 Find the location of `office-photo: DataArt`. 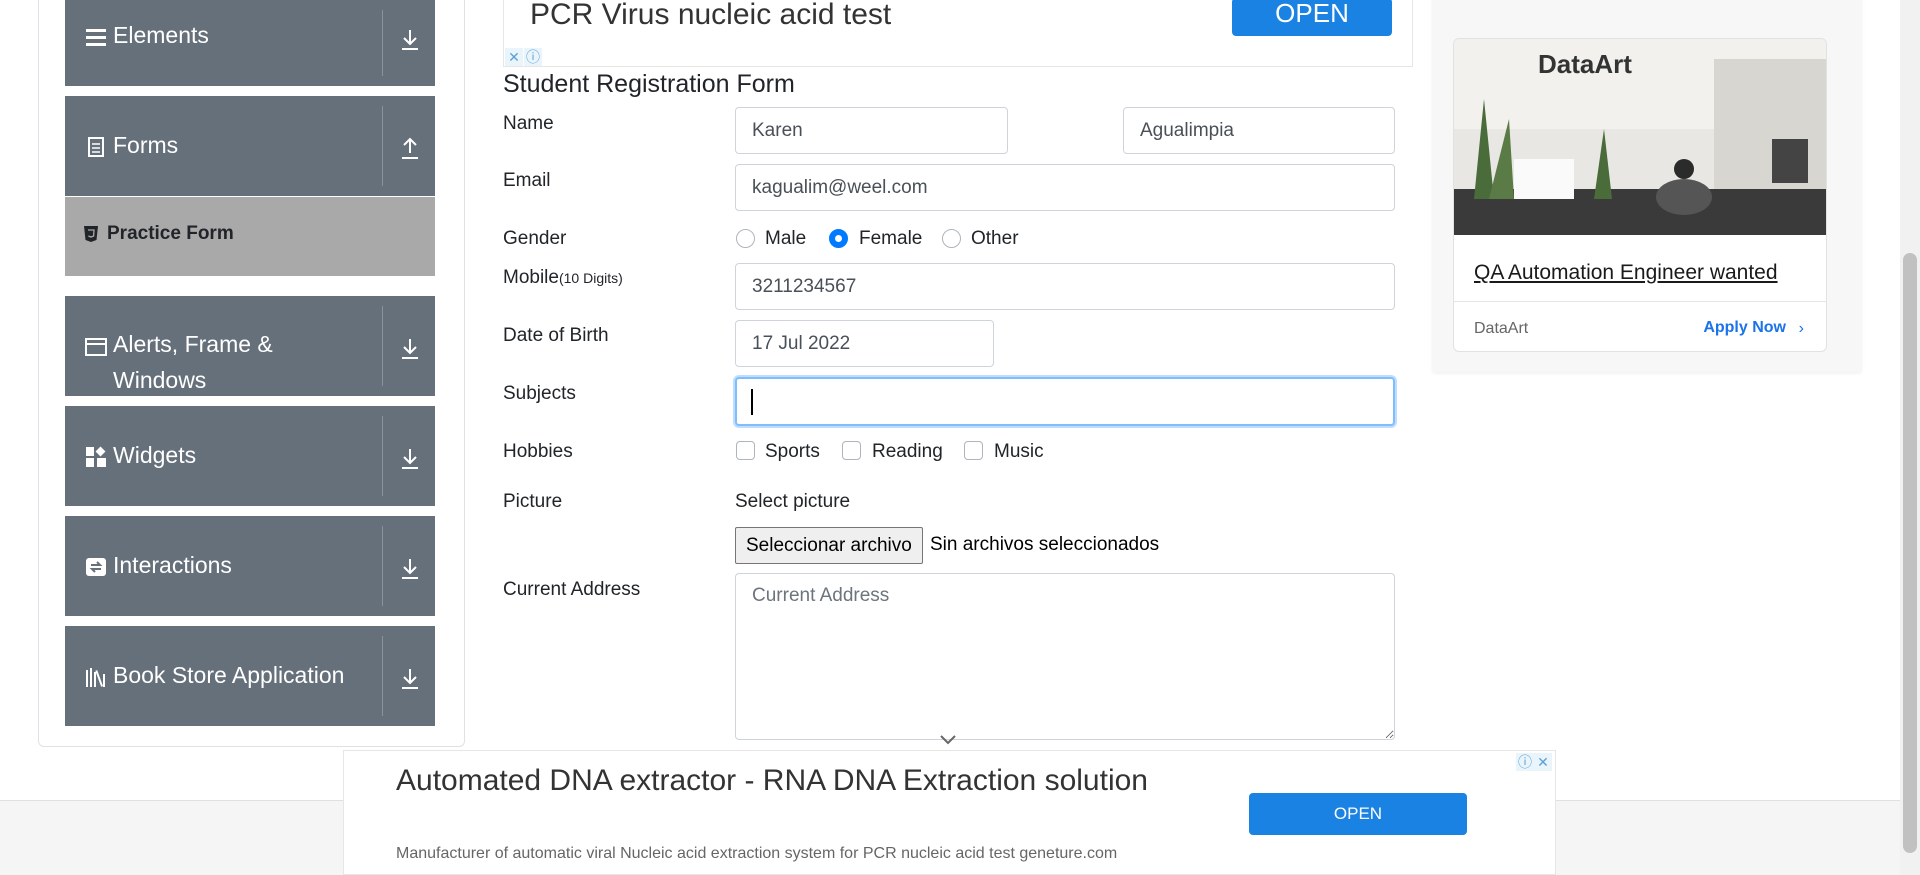

office-photo: DataArt is located at coordinates (1640, 137).